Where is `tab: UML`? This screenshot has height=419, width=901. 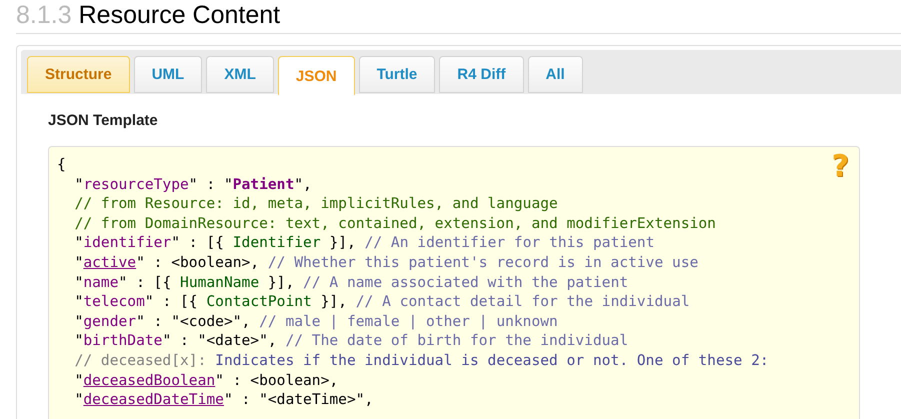 tab: UML is located at coordinates (168, 74).